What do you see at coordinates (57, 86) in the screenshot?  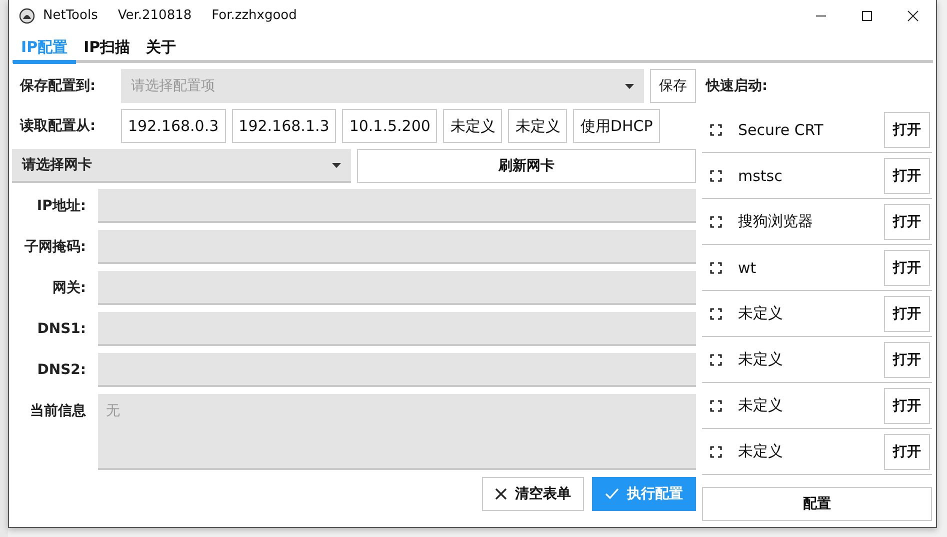 I see `row-label: 保存配置到:` at bounding box center [57, 86].